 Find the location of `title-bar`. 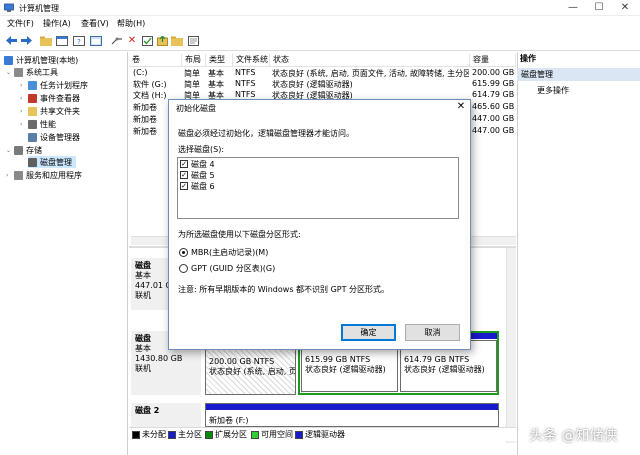

title-bar is located at coordinates (320, 8).